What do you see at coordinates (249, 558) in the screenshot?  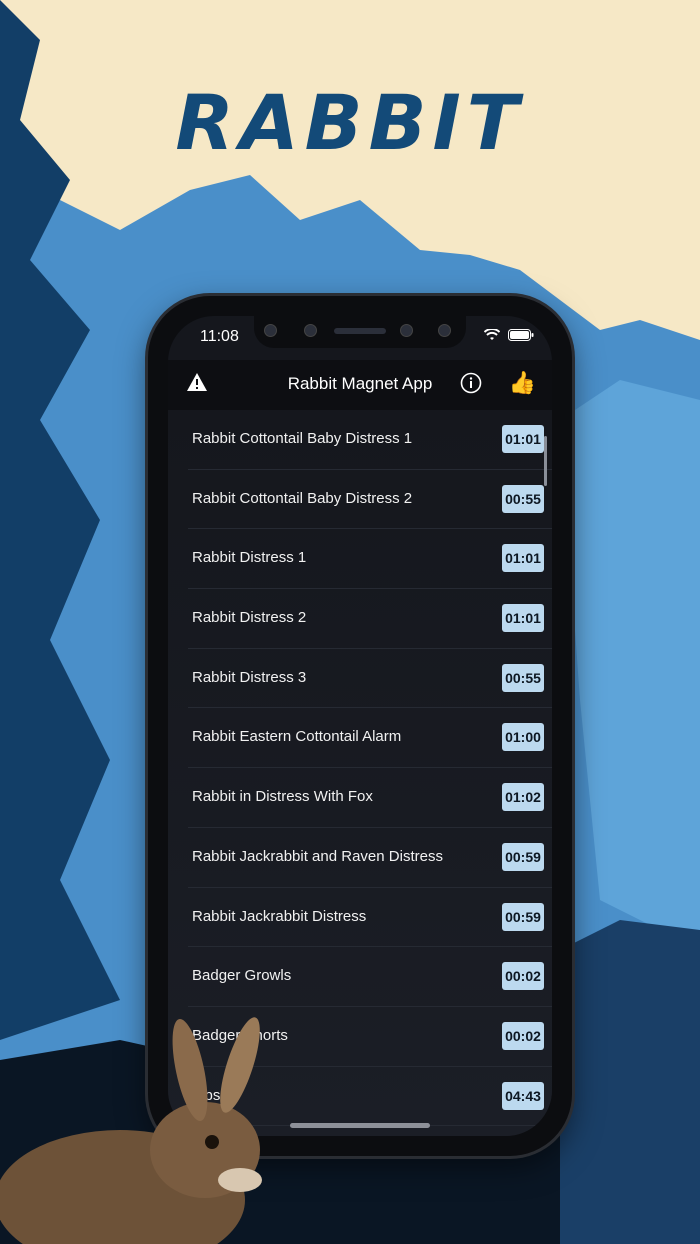 I see `sound-name: Rabbit Distress 1` at bounding box center [249, 558].